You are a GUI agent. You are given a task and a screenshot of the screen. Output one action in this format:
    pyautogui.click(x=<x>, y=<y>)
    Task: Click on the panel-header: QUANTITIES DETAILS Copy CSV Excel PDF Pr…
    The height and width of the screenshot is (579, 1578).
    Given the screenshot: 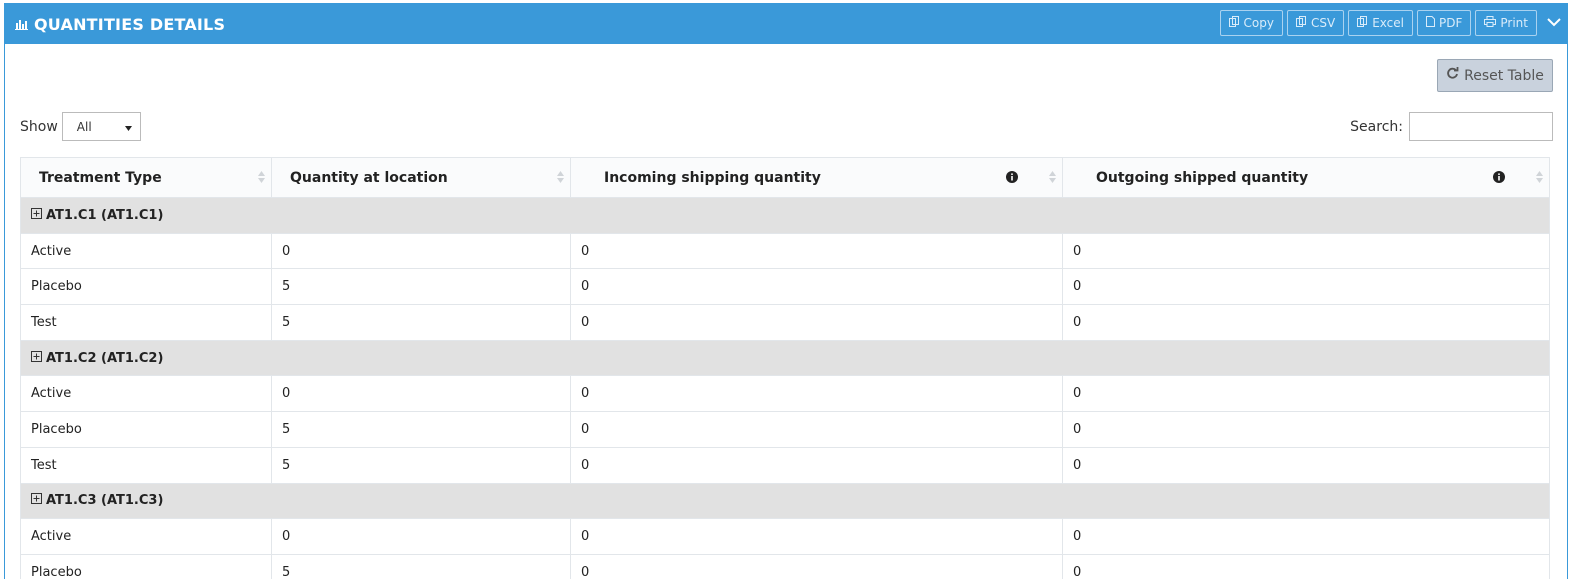 What is the action you would take?
    pyautogui.click(x=786, y=24)
    